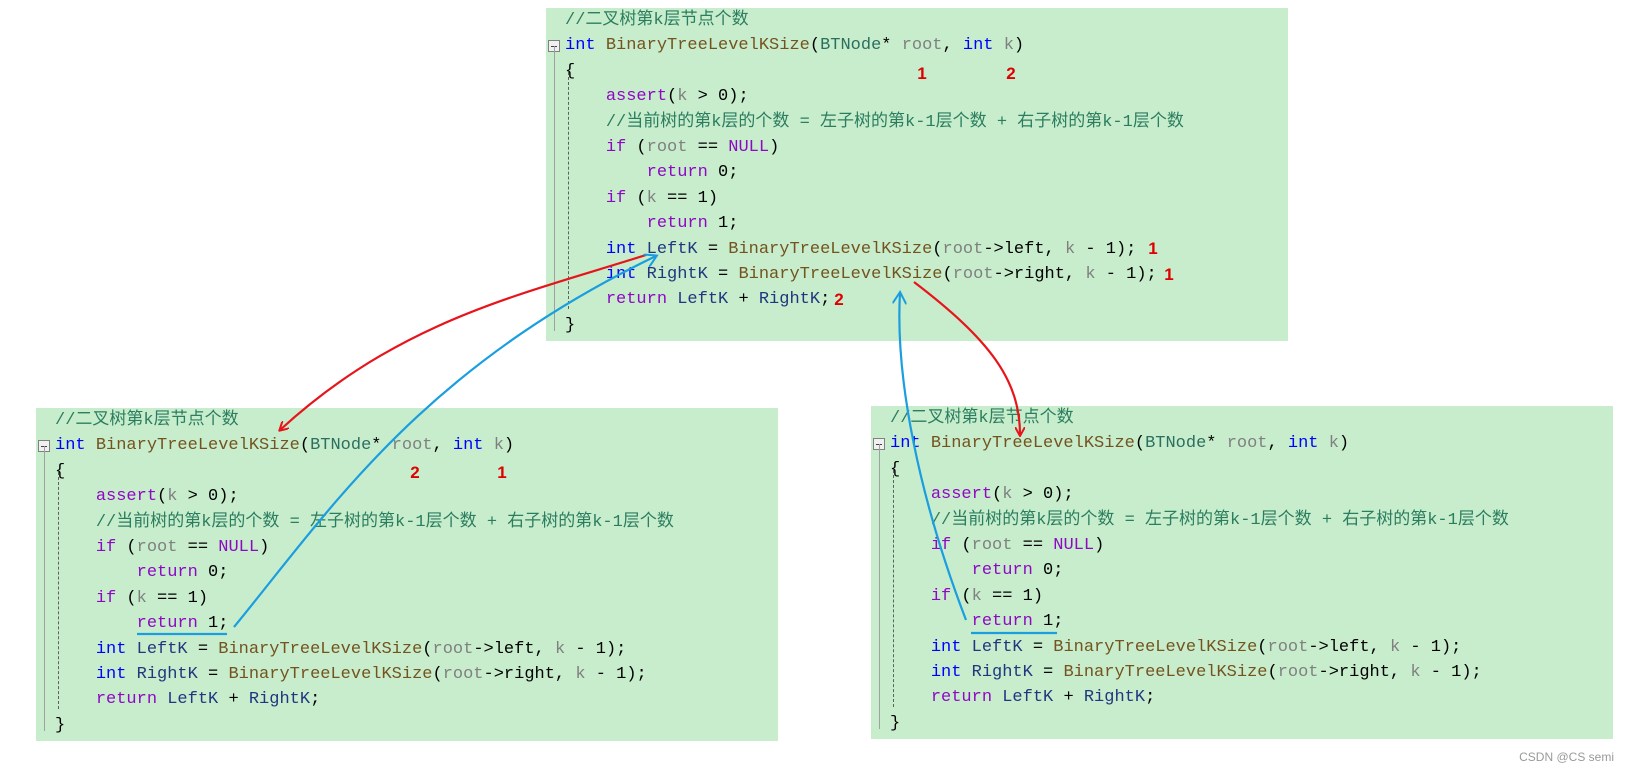 The width and height of the screenshot is (1646, 772). I want to click on blue-return-arrow-left, so click(444, 442).